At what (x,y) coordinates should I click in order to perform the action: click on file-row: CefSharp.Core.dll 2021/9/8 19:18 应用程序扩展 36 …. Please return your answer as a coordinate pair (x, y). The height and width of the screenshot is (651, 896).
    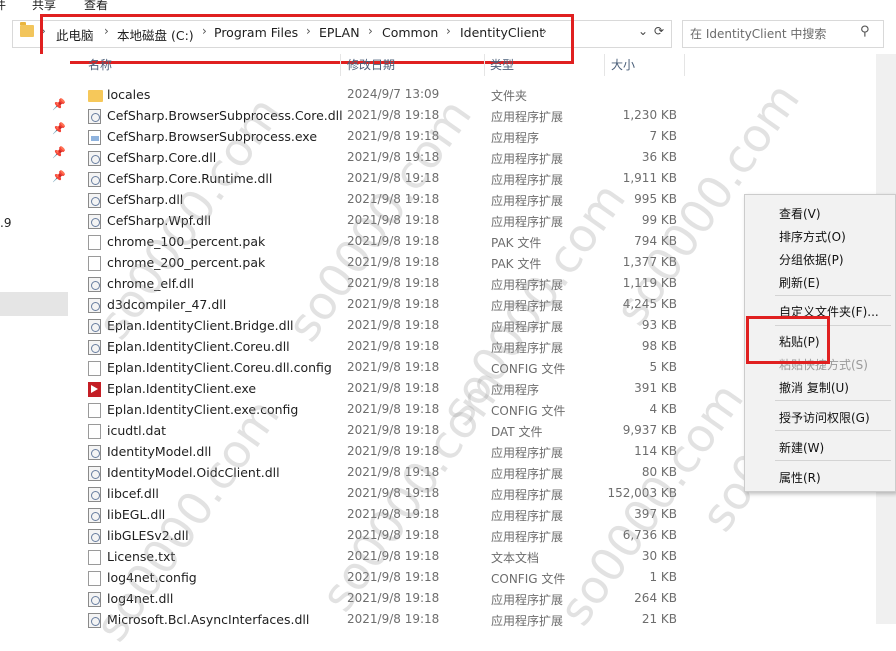
    Looking at the image, I should click on (383, 158).